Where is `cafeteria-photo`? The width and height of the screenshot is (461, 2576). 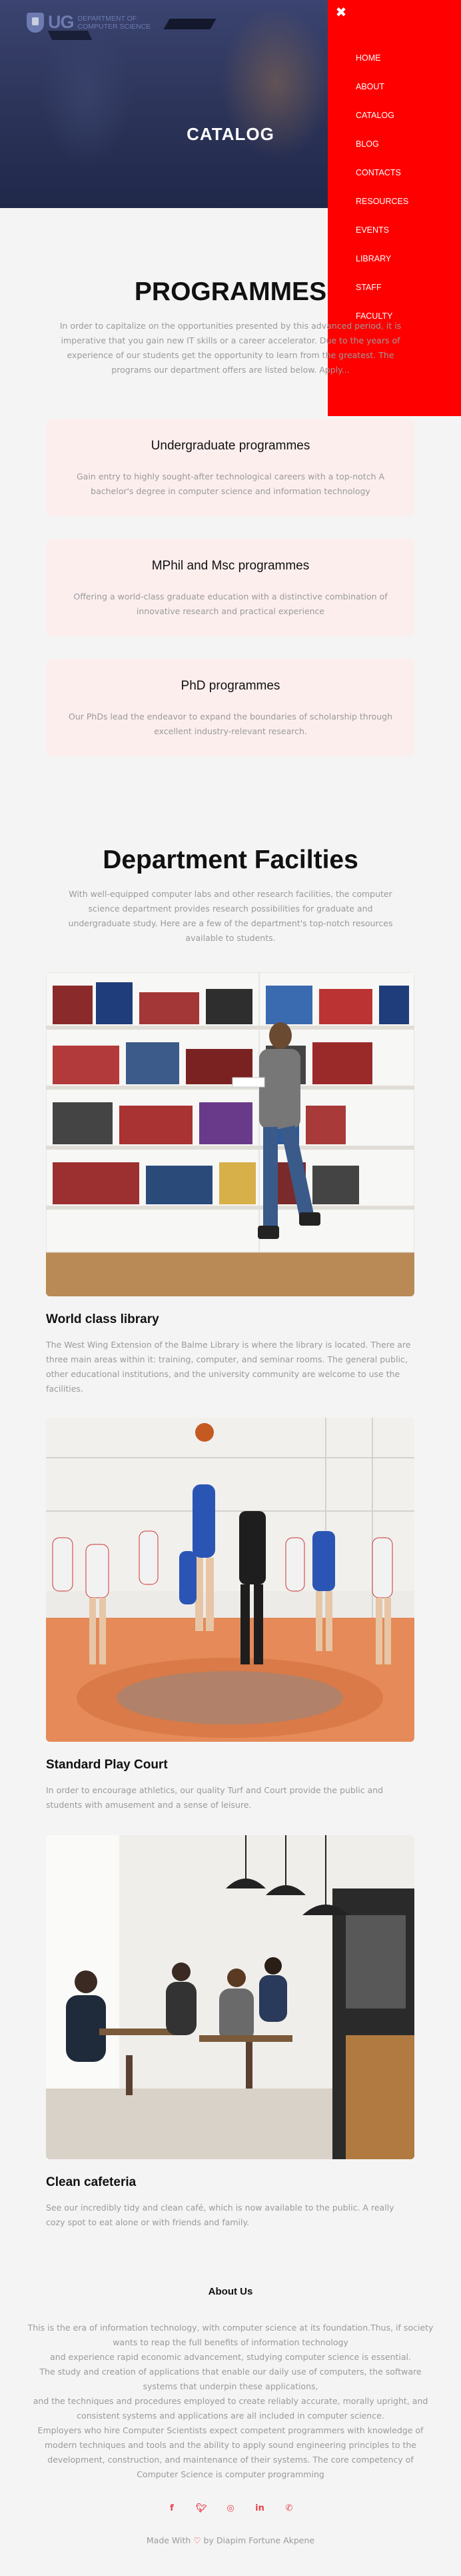 cafeteria-photo is located at coordinates (230, 1997).